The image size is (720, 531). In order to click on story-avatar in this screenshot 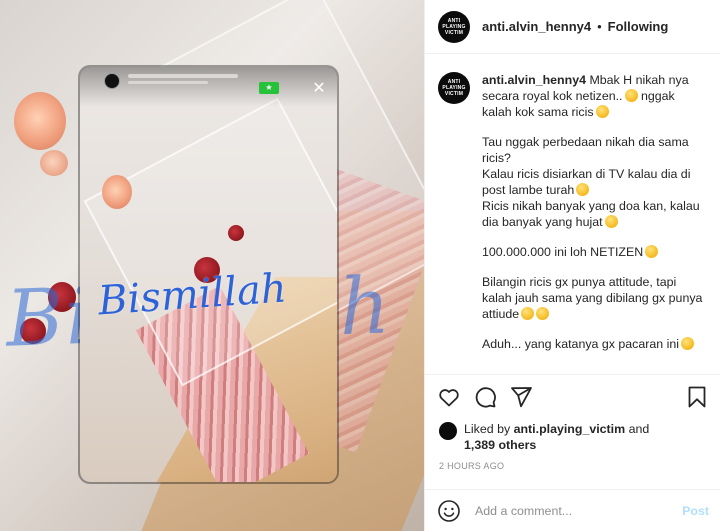, I will do `click(112, 81)`.